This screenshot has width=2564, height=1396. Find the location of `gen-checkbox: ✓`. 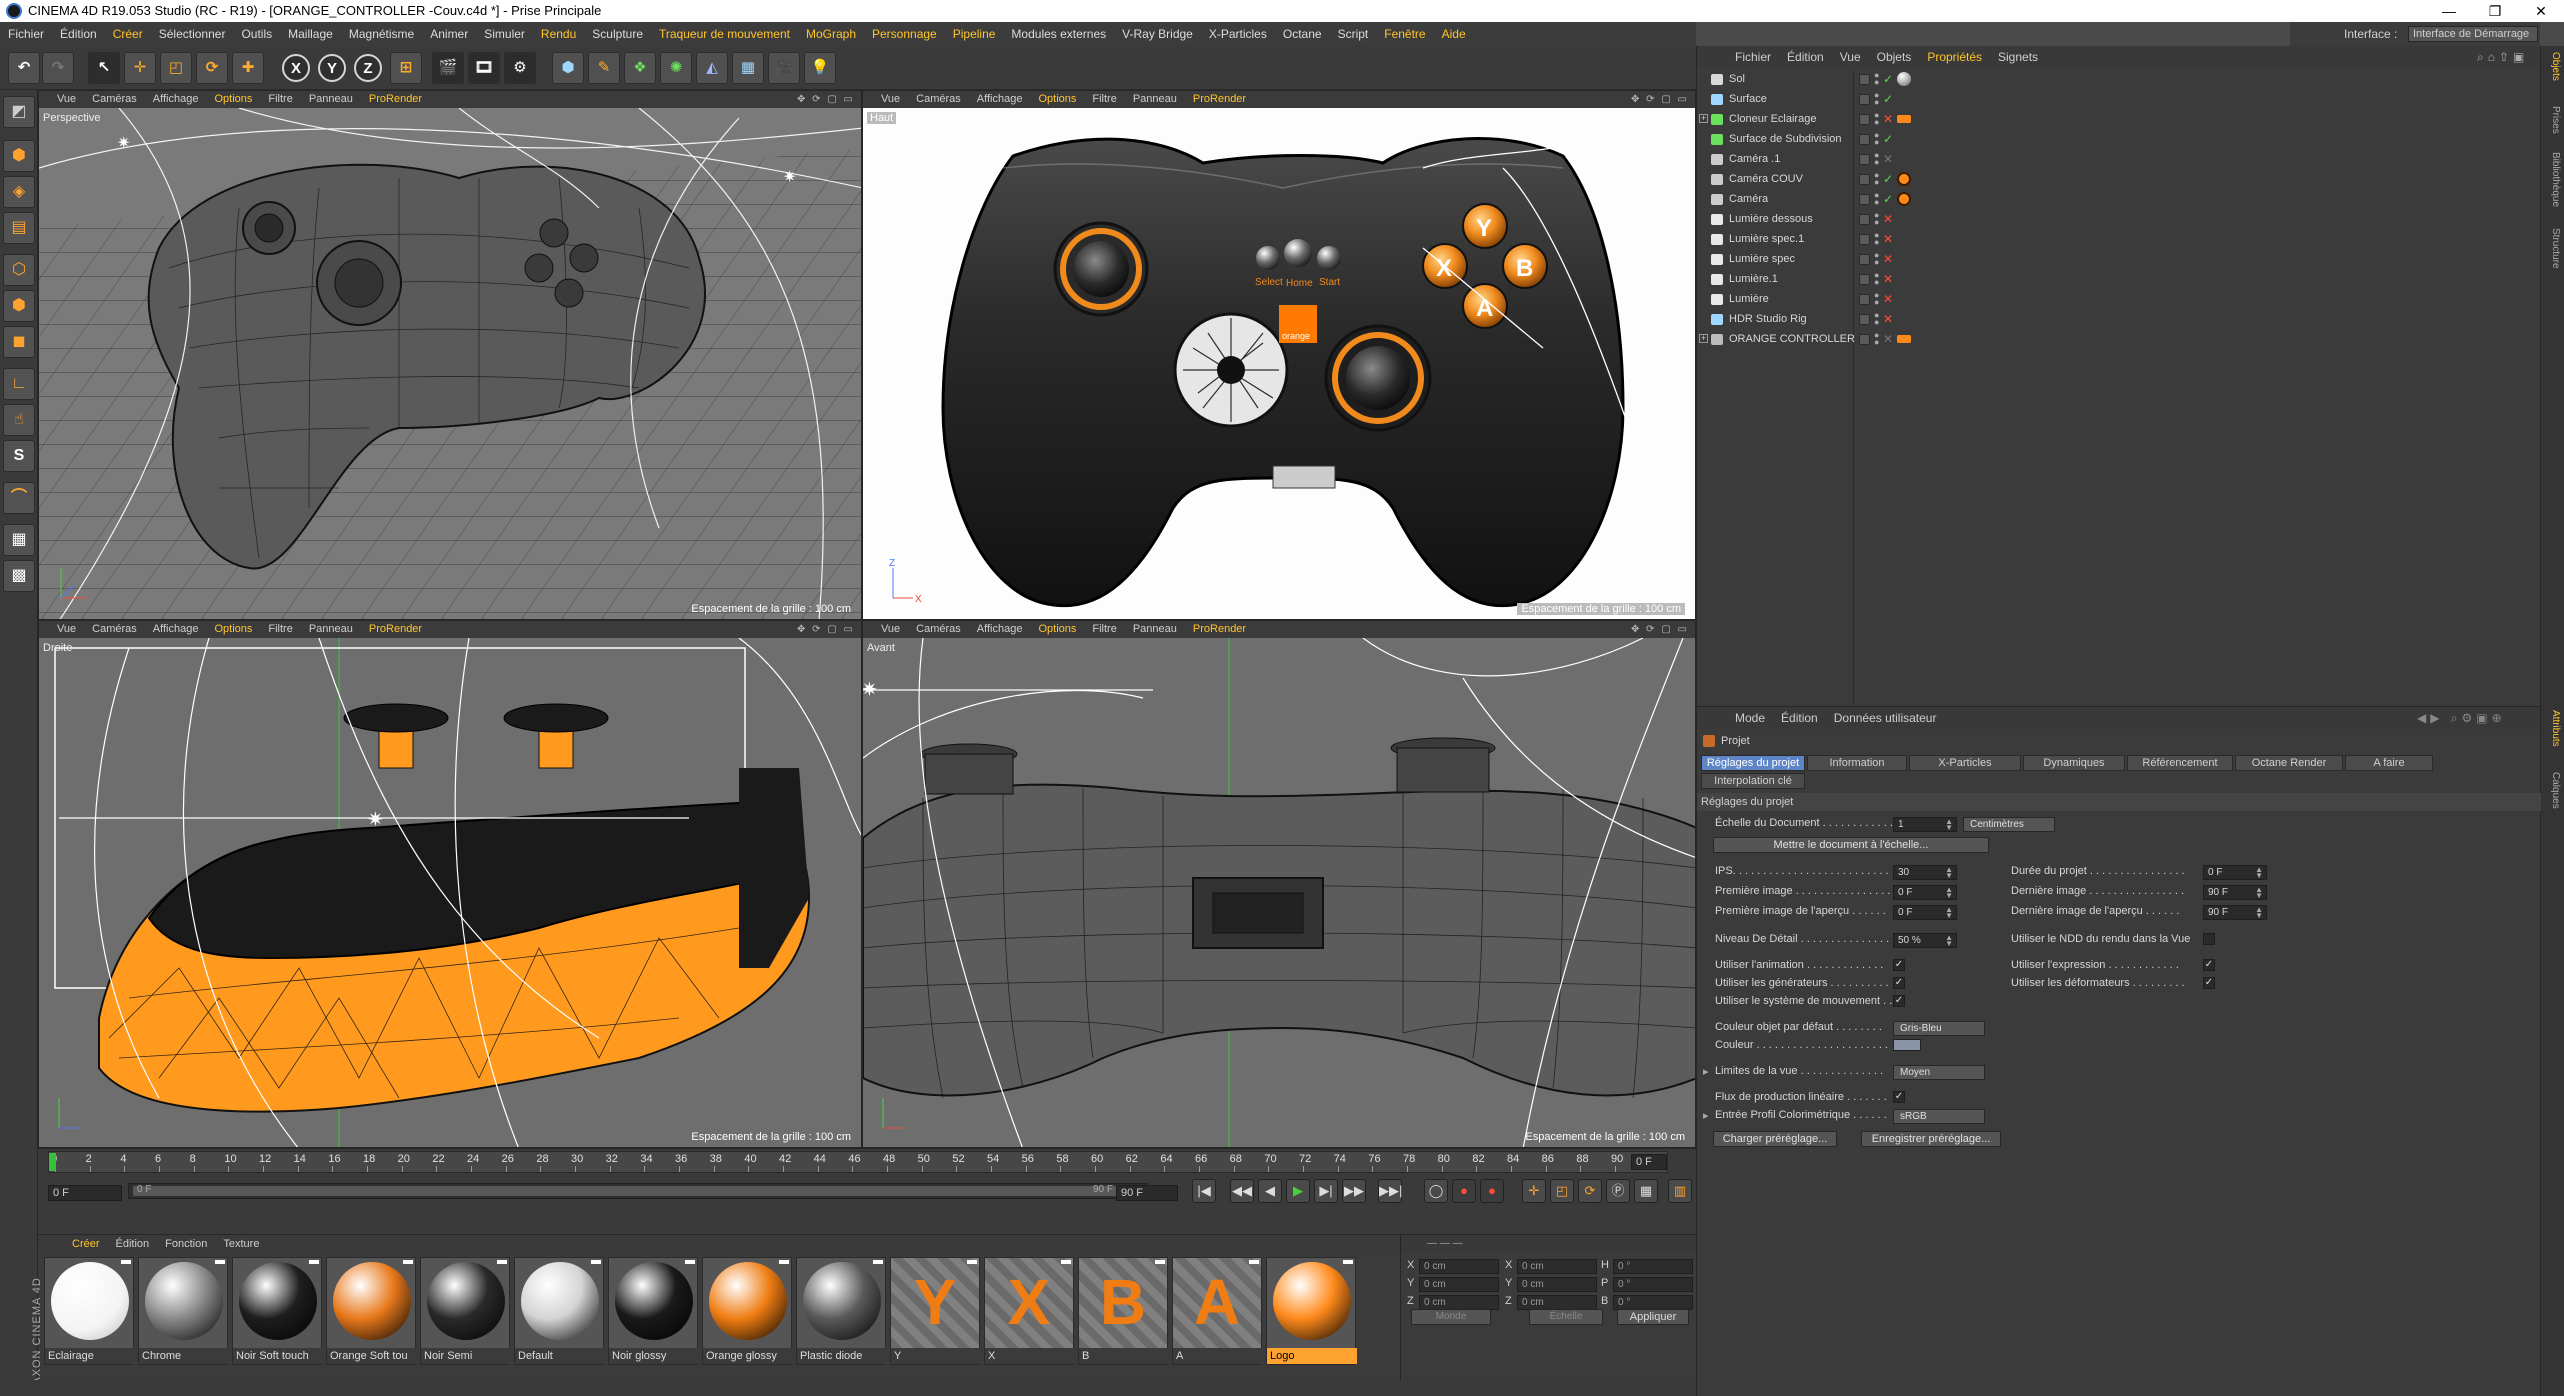

gen-checkbox: ✓ is located at coordinates (1899, 983).